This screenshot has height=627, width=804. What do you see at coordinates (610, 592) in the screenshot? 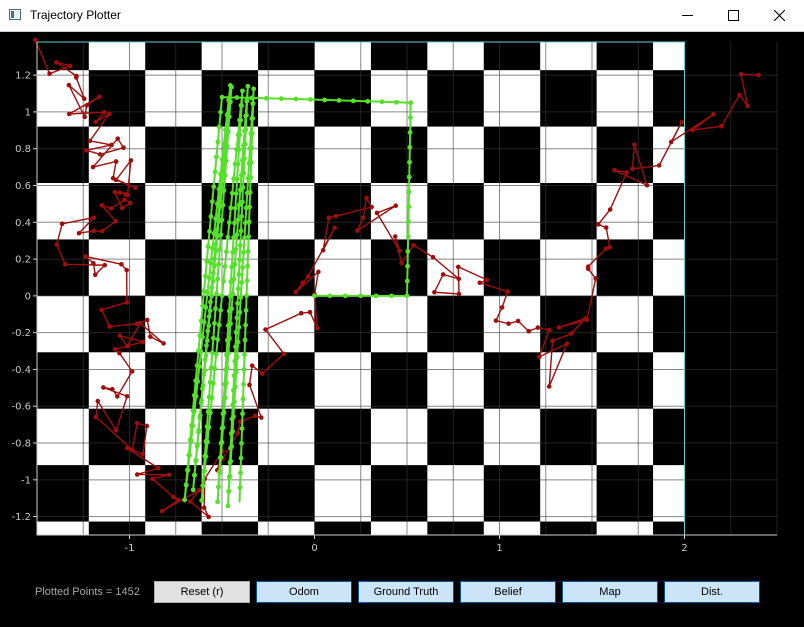
I see `map-toggle-button: Map` at bounding box center [610, 592].